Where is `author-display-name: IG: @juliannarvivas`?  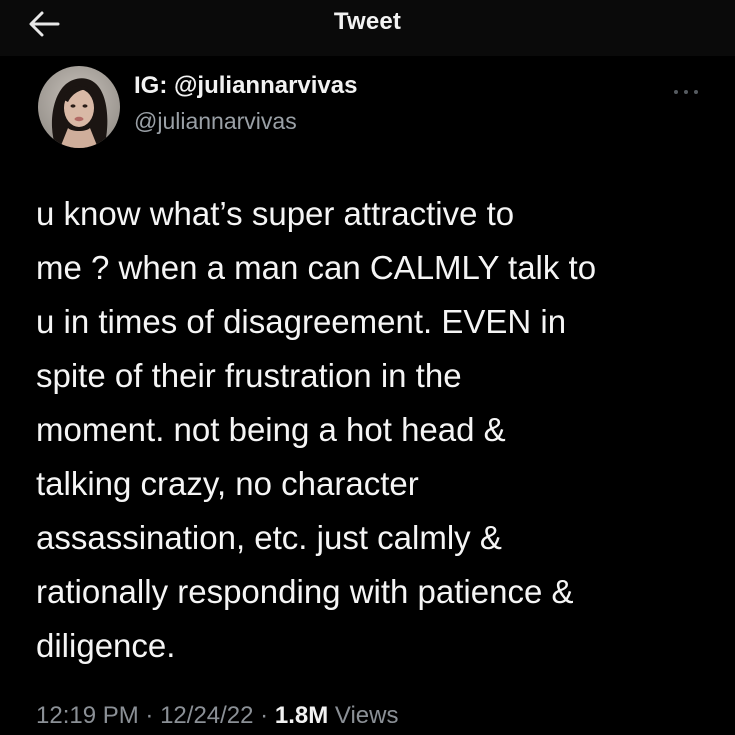 author-display-name: IG: @juliannarvivas is located at coordinates (245, 86).